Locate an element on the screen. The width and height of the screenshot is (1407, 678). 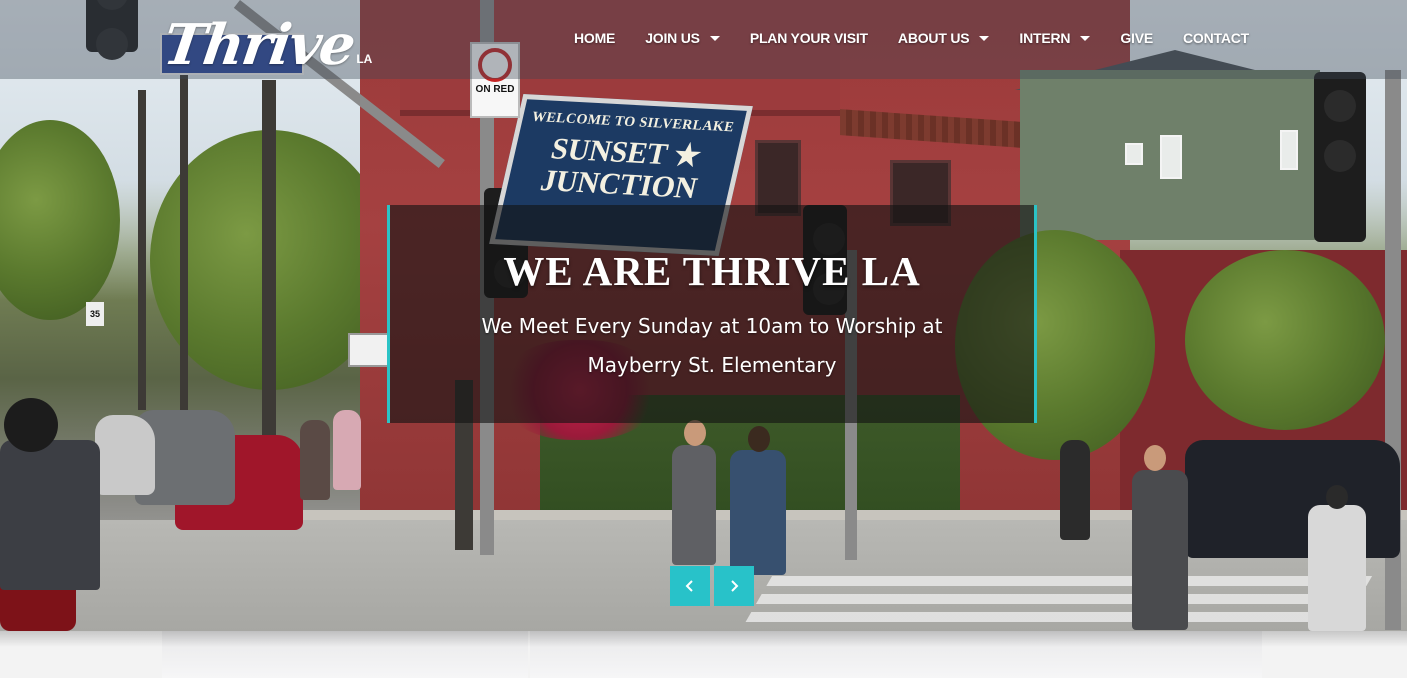
site-logo: Thrive LA is located at coordinates (266, 42).